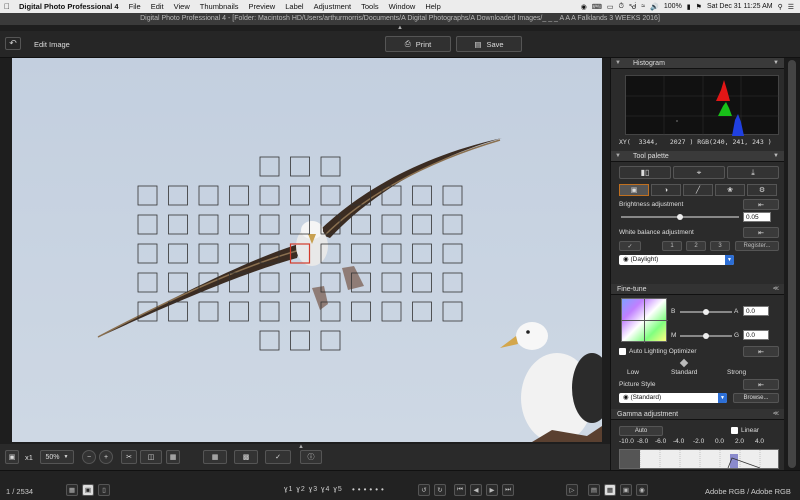 The width and height of the screenshot is (800, 500). I want to click on zoom-in-button: +, so click(106, 457).